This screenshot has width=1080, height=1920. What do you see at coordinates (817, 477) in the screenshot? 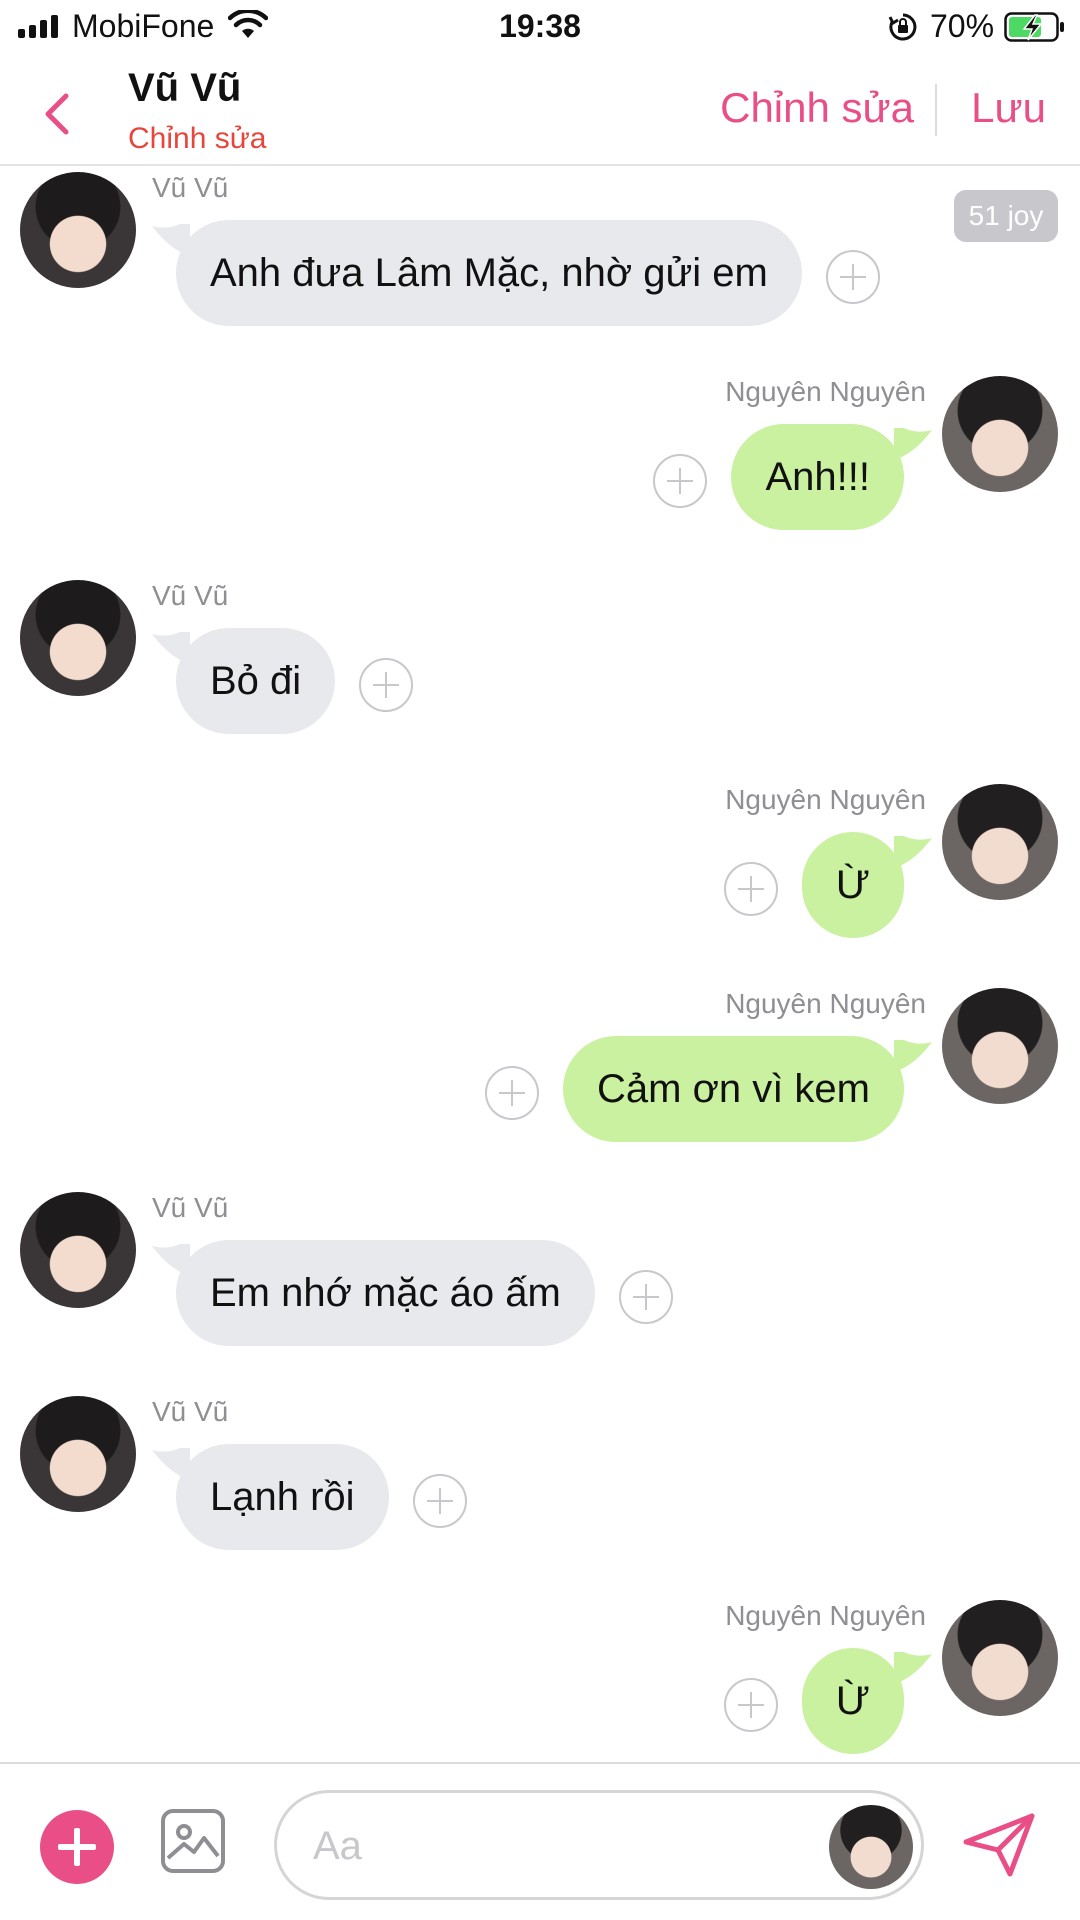
I see `outgoing-message-bubble: Anh!!!` at bounding box center [817, 477].